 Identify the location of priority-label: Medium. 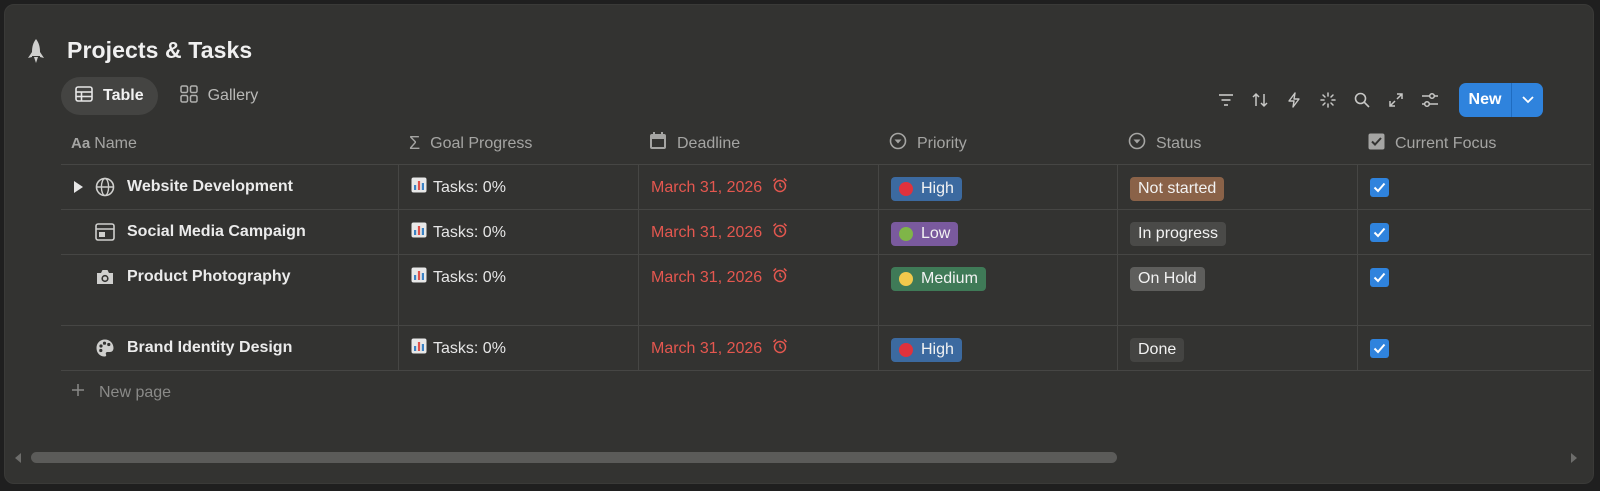
(949, 278).